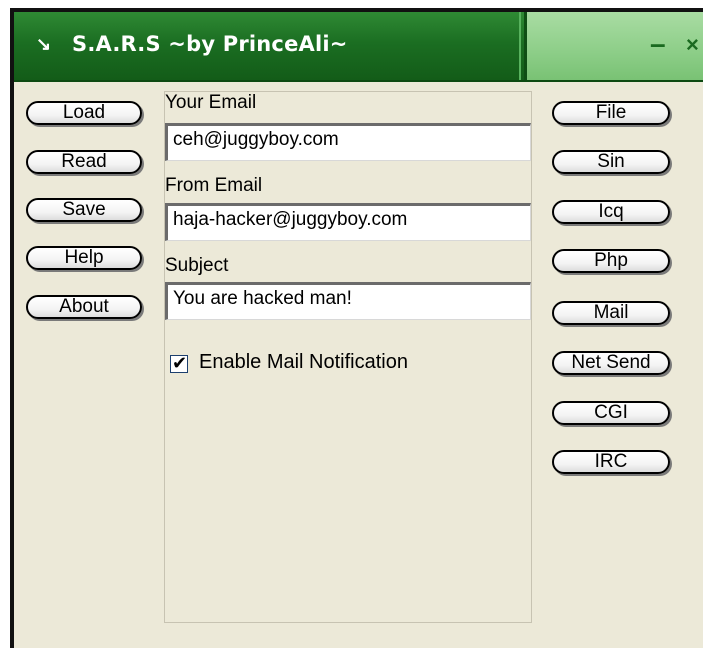 The image size is (703, 648). Describe the element at coordinates (84, 258) in the screenshot. I see `help-button: Help` at that location.